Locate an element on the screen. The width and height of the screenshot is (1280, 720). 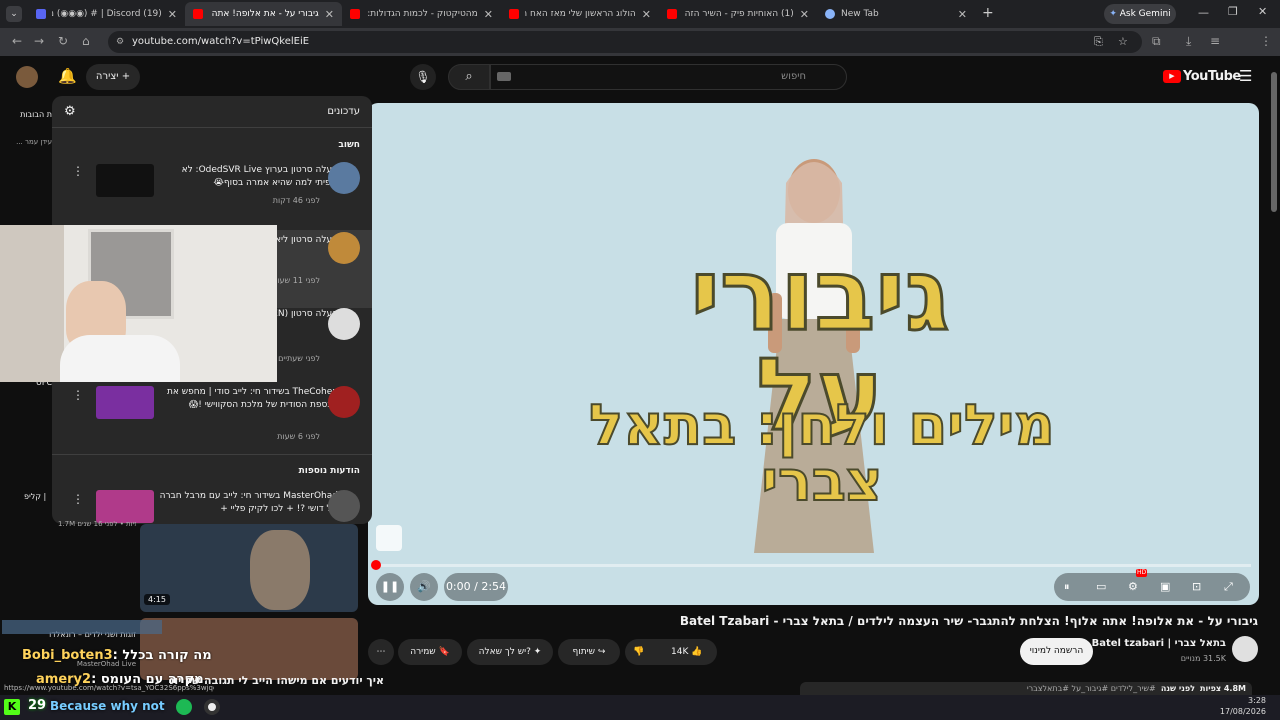
progress-bar is located at coordinates (813, 565).